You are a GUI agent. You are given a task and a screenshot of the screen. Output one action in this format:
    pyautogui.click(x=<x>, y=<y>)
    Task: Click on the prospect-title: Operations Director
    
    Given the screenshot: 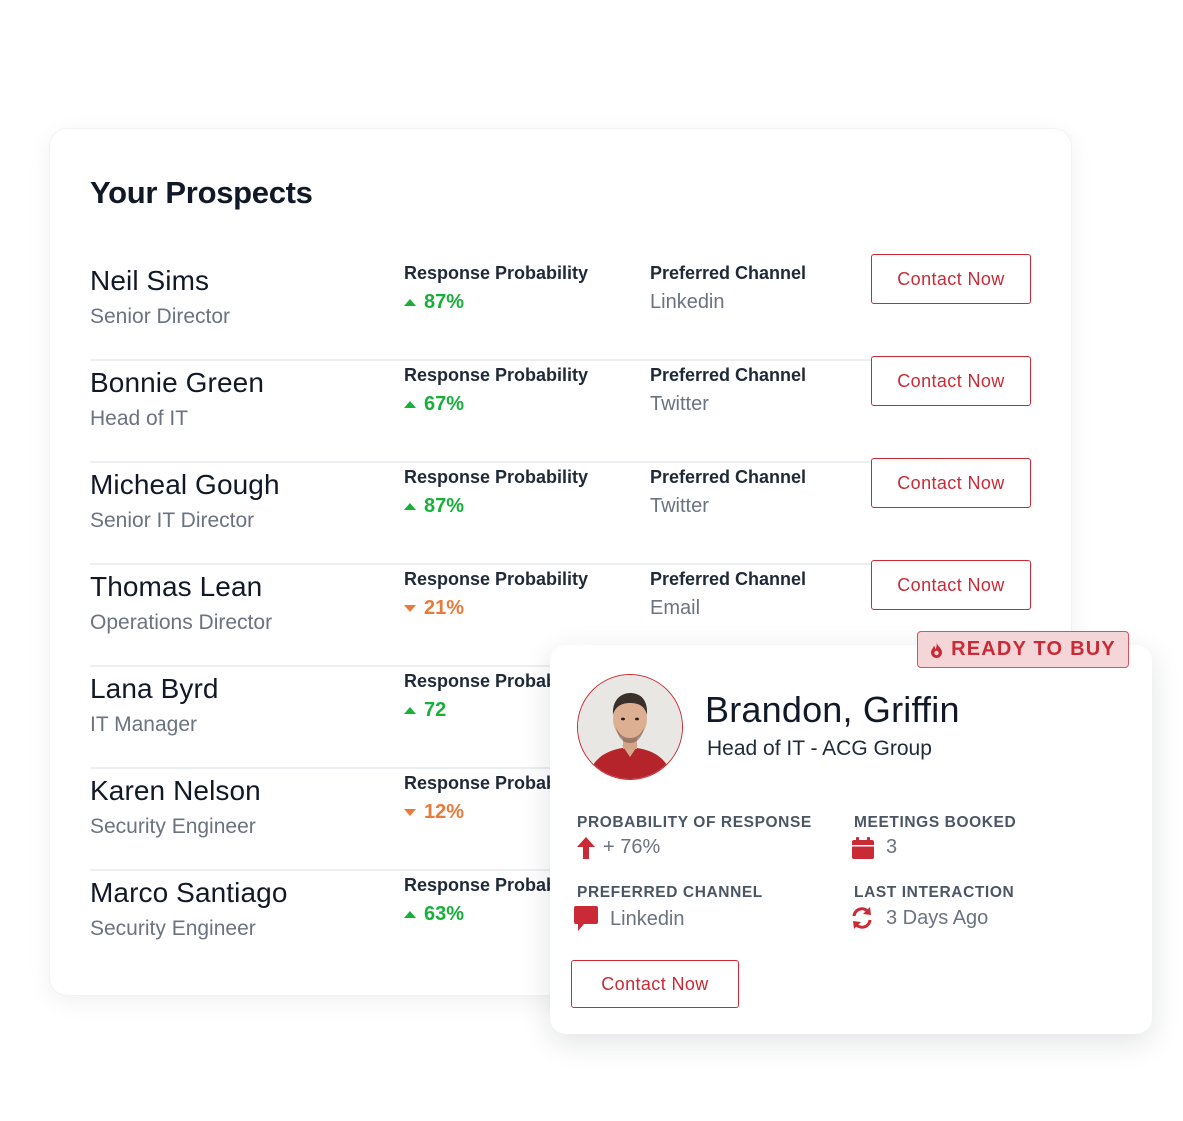 What is the action you would take?
    pyautogui.click(x=181, y=622)
    